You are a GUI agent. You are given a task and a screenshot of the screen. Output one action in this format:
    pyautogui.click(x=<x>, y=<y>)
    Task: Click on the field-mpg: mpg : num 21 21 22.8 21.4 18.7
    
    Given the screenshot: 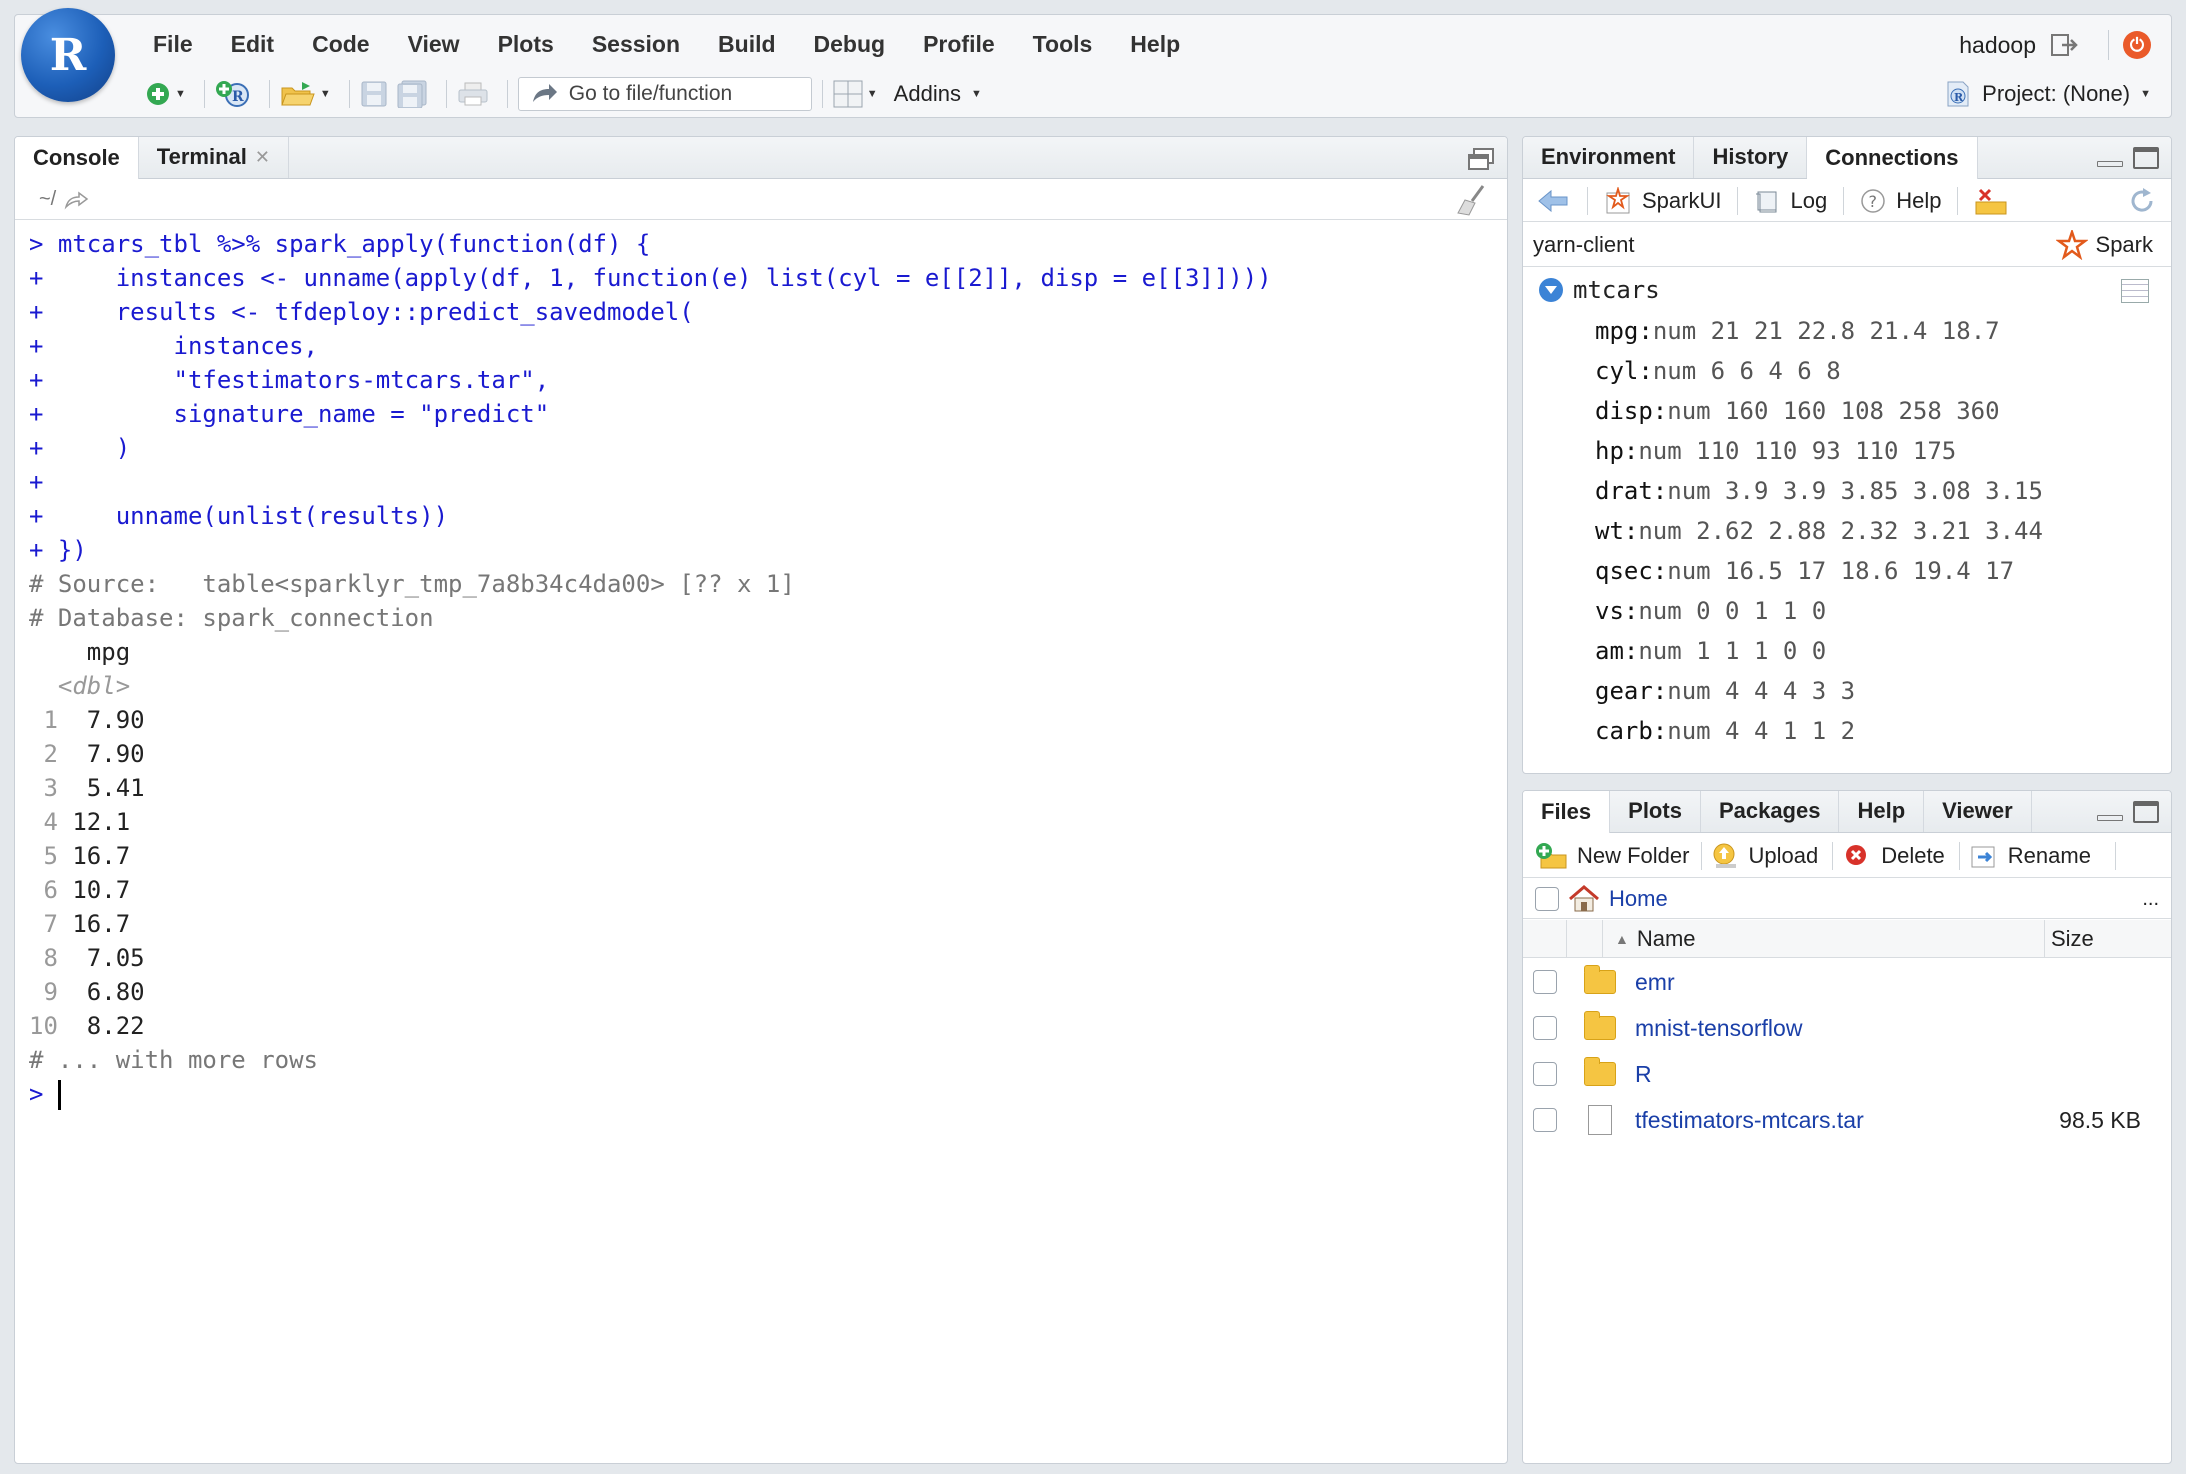 What is the action you would take?
    pyautogui.click(x=1847, y=331)
    